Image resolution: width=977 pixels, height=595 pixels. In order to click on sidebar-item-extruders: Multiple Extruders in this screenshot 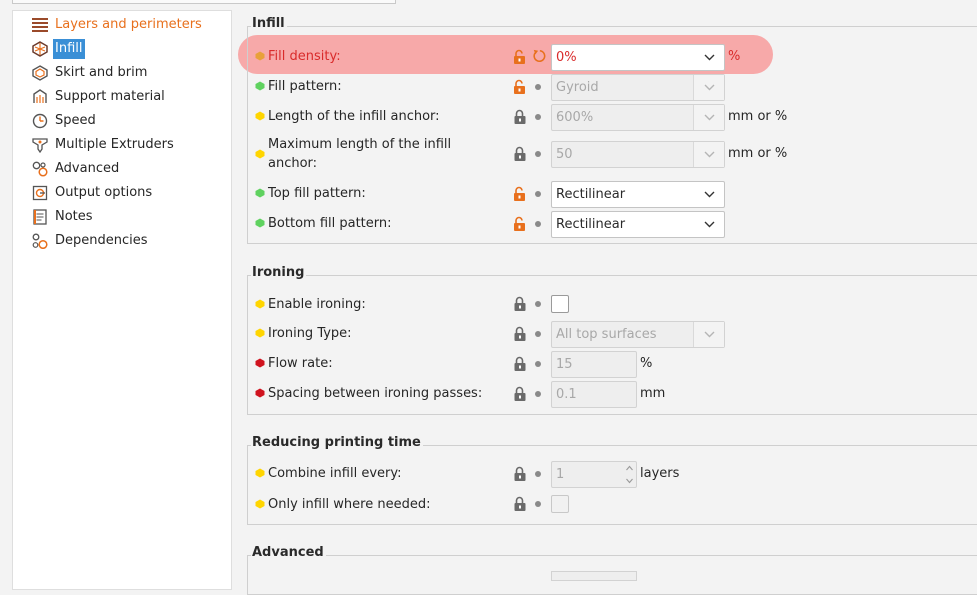, I will do `click(103, 145)`.